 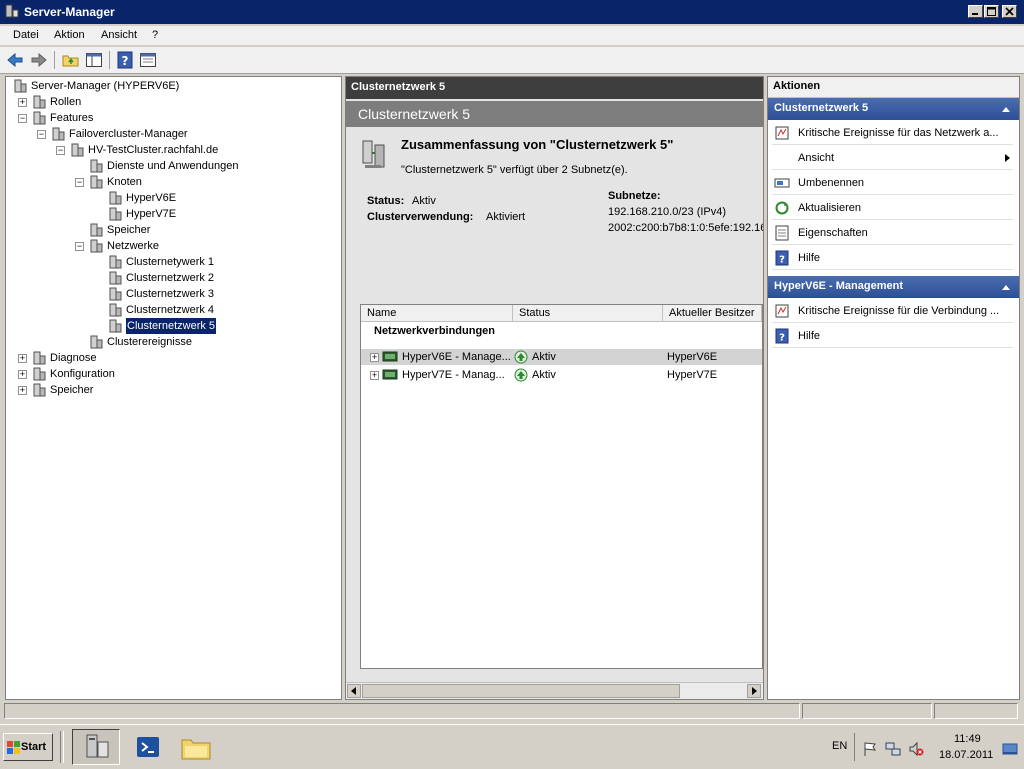 I want to click on up-folder-icon, so click(x=71, y=60).